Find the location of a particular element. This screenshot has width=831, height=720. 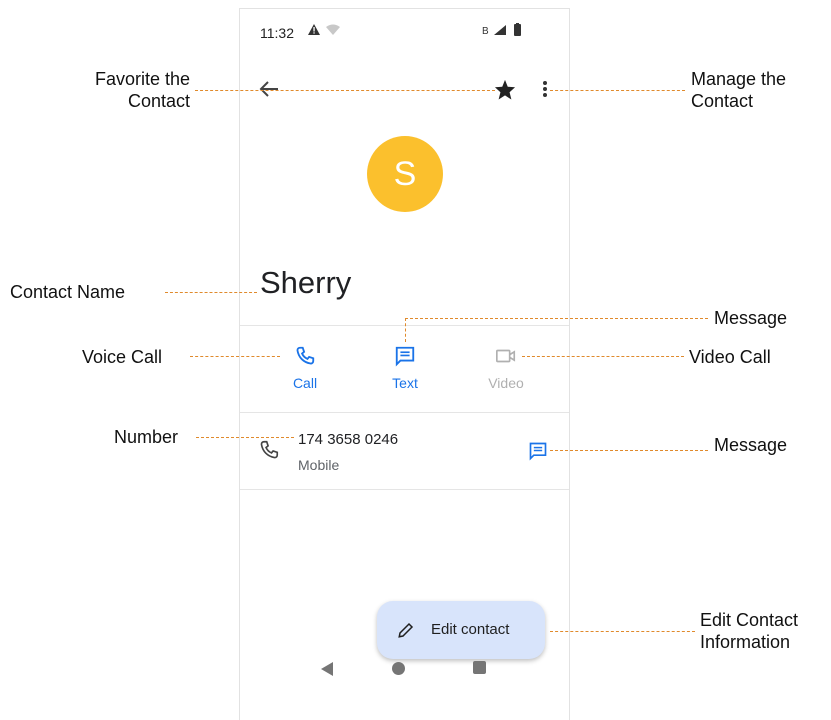

edit-contact-button: Edit contact is located at coordinates (461, 630).